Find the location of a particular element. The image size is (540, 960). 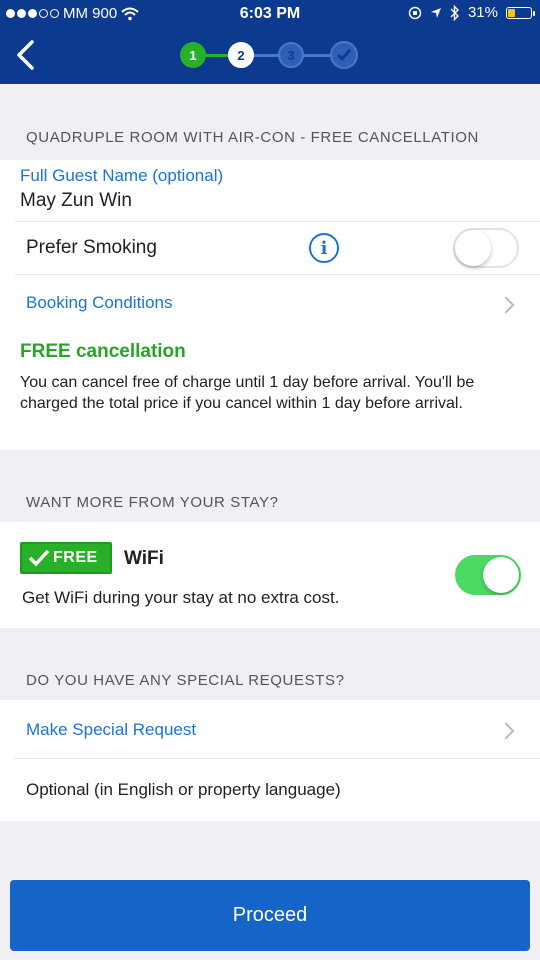

guest-name-value: May Zun Win is located at coordinates (76, 201).